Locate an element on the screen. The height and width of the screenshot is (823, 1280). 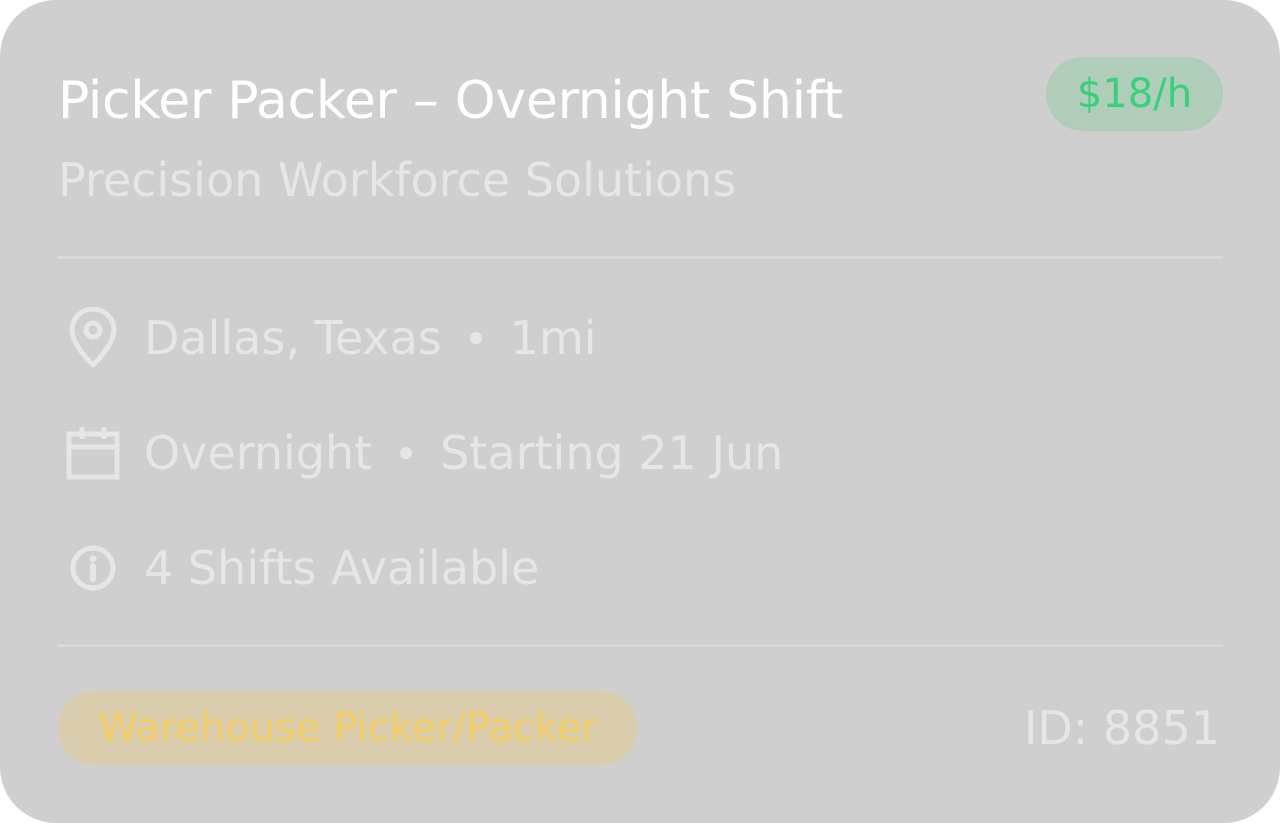
pay-rate-badge: $18/h is located at coordinates (1134, 94).